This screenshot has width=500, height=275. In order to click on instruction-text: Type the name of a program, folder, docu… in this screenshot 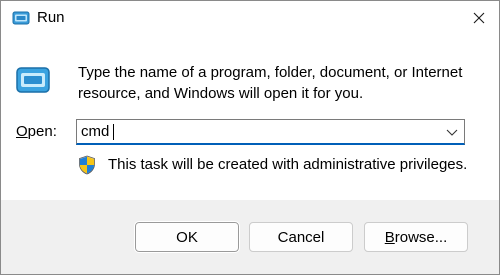, I will do `click(278, 83)`.